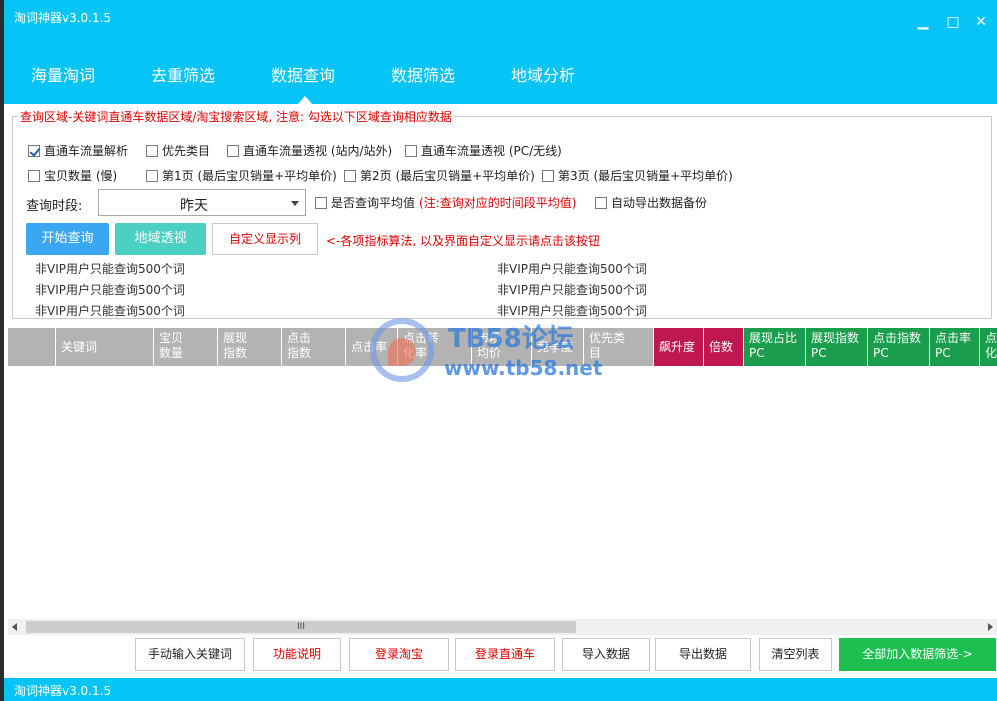 This screenshot has width=997, height=701. What do you see at coordinates (835, 338) in the screenshot?
I see `column-header-label: 展现指数` at bounding box center [835, 338].